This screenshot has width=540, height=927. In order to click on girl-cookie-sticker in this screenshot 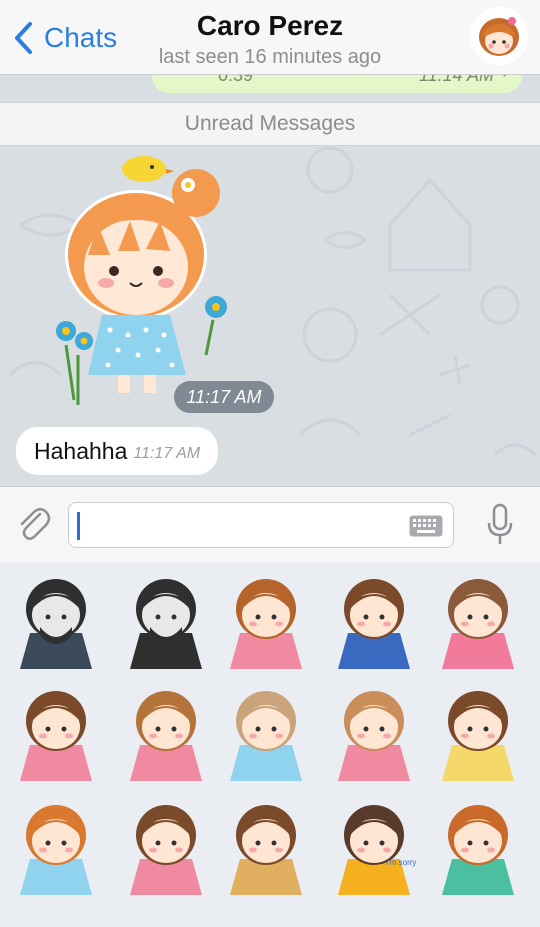, I will do `click(266, 847)`.